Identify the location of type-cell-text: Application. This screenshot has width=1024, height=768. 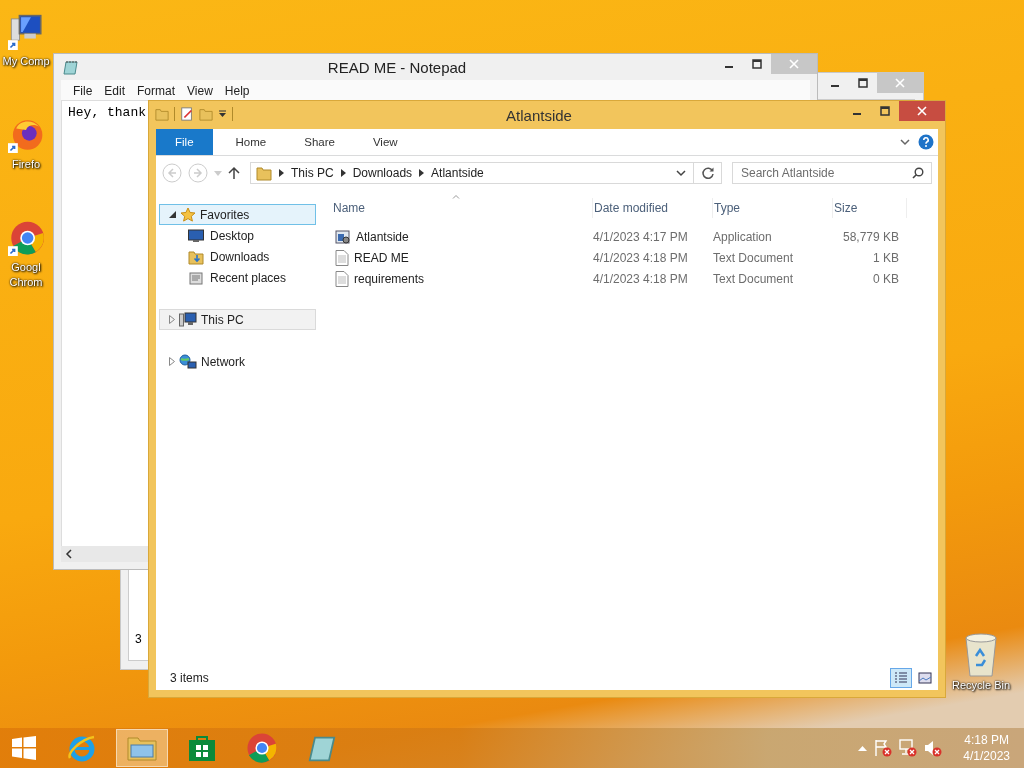
(743, 236).